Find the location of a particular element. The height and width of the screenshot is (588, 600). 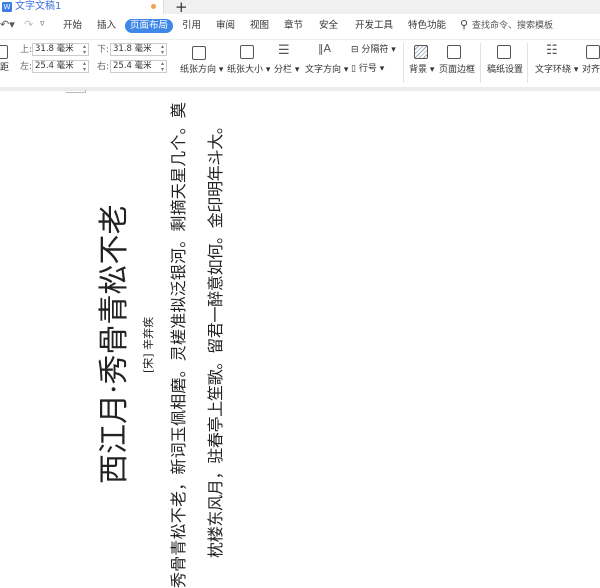

paper-size-button: 纸张大小 ▾ is located at coordinates (248, 70).